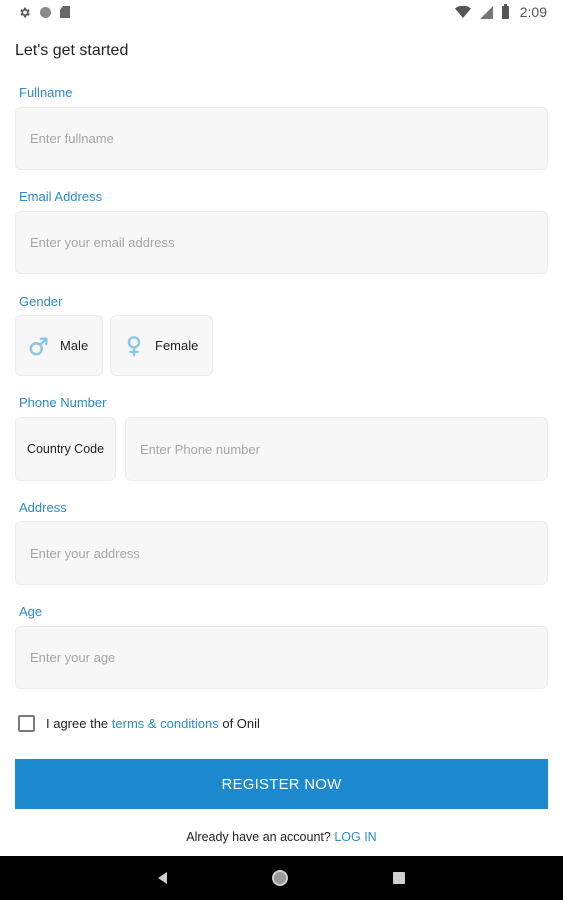 Image resolution: width=563 pixels, height=900 pixels. I want to click on login-row: Already have an account? LOG IN, so click(281, 837).